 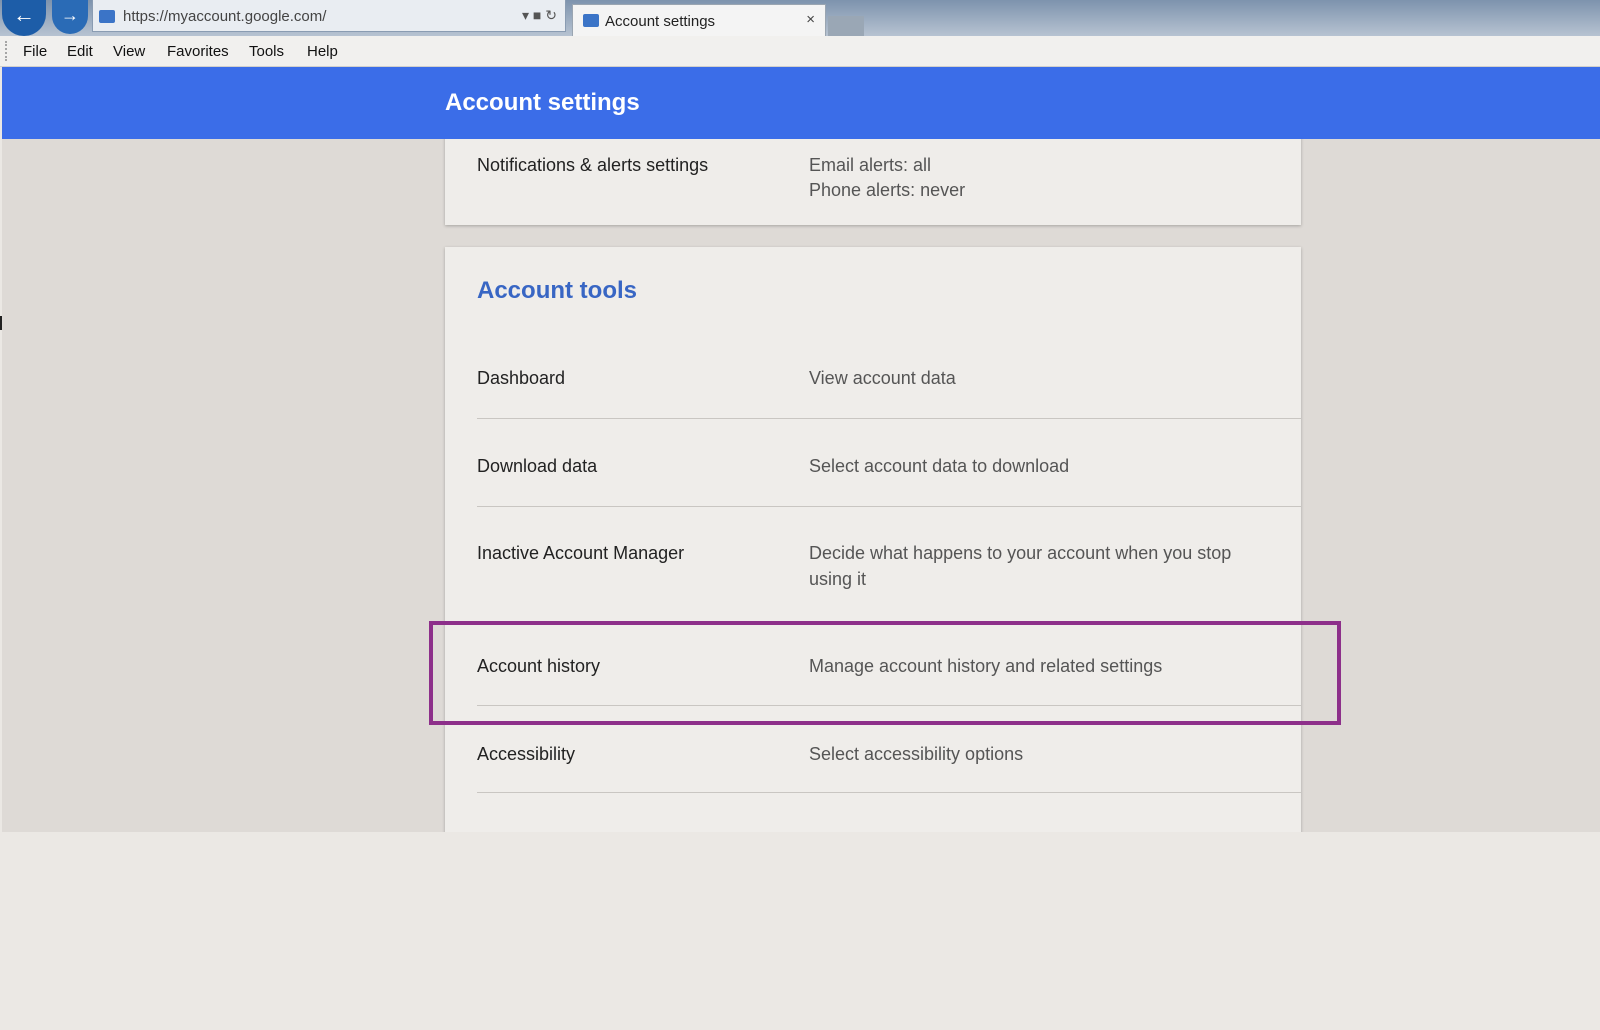 I want to click on row-value-dashboard: View account data, so click(x=882, y=378).